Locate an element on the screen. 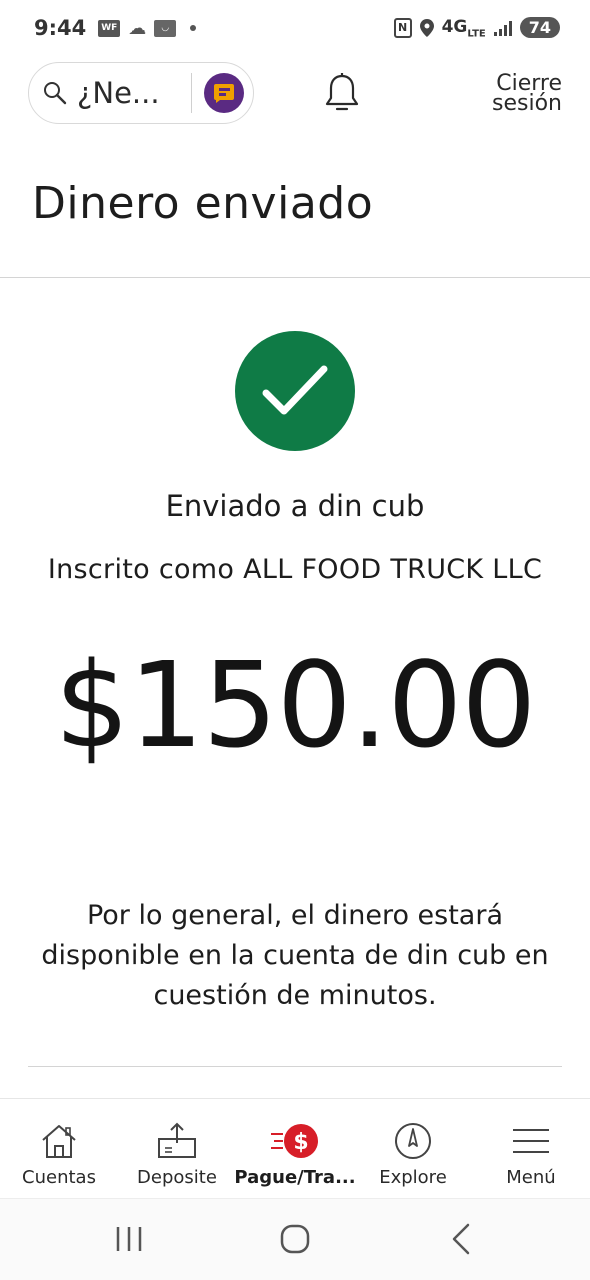 The width and height of the screenshot is (590, 1280). nav-label: Menú is located at coordinates (531, 1177).